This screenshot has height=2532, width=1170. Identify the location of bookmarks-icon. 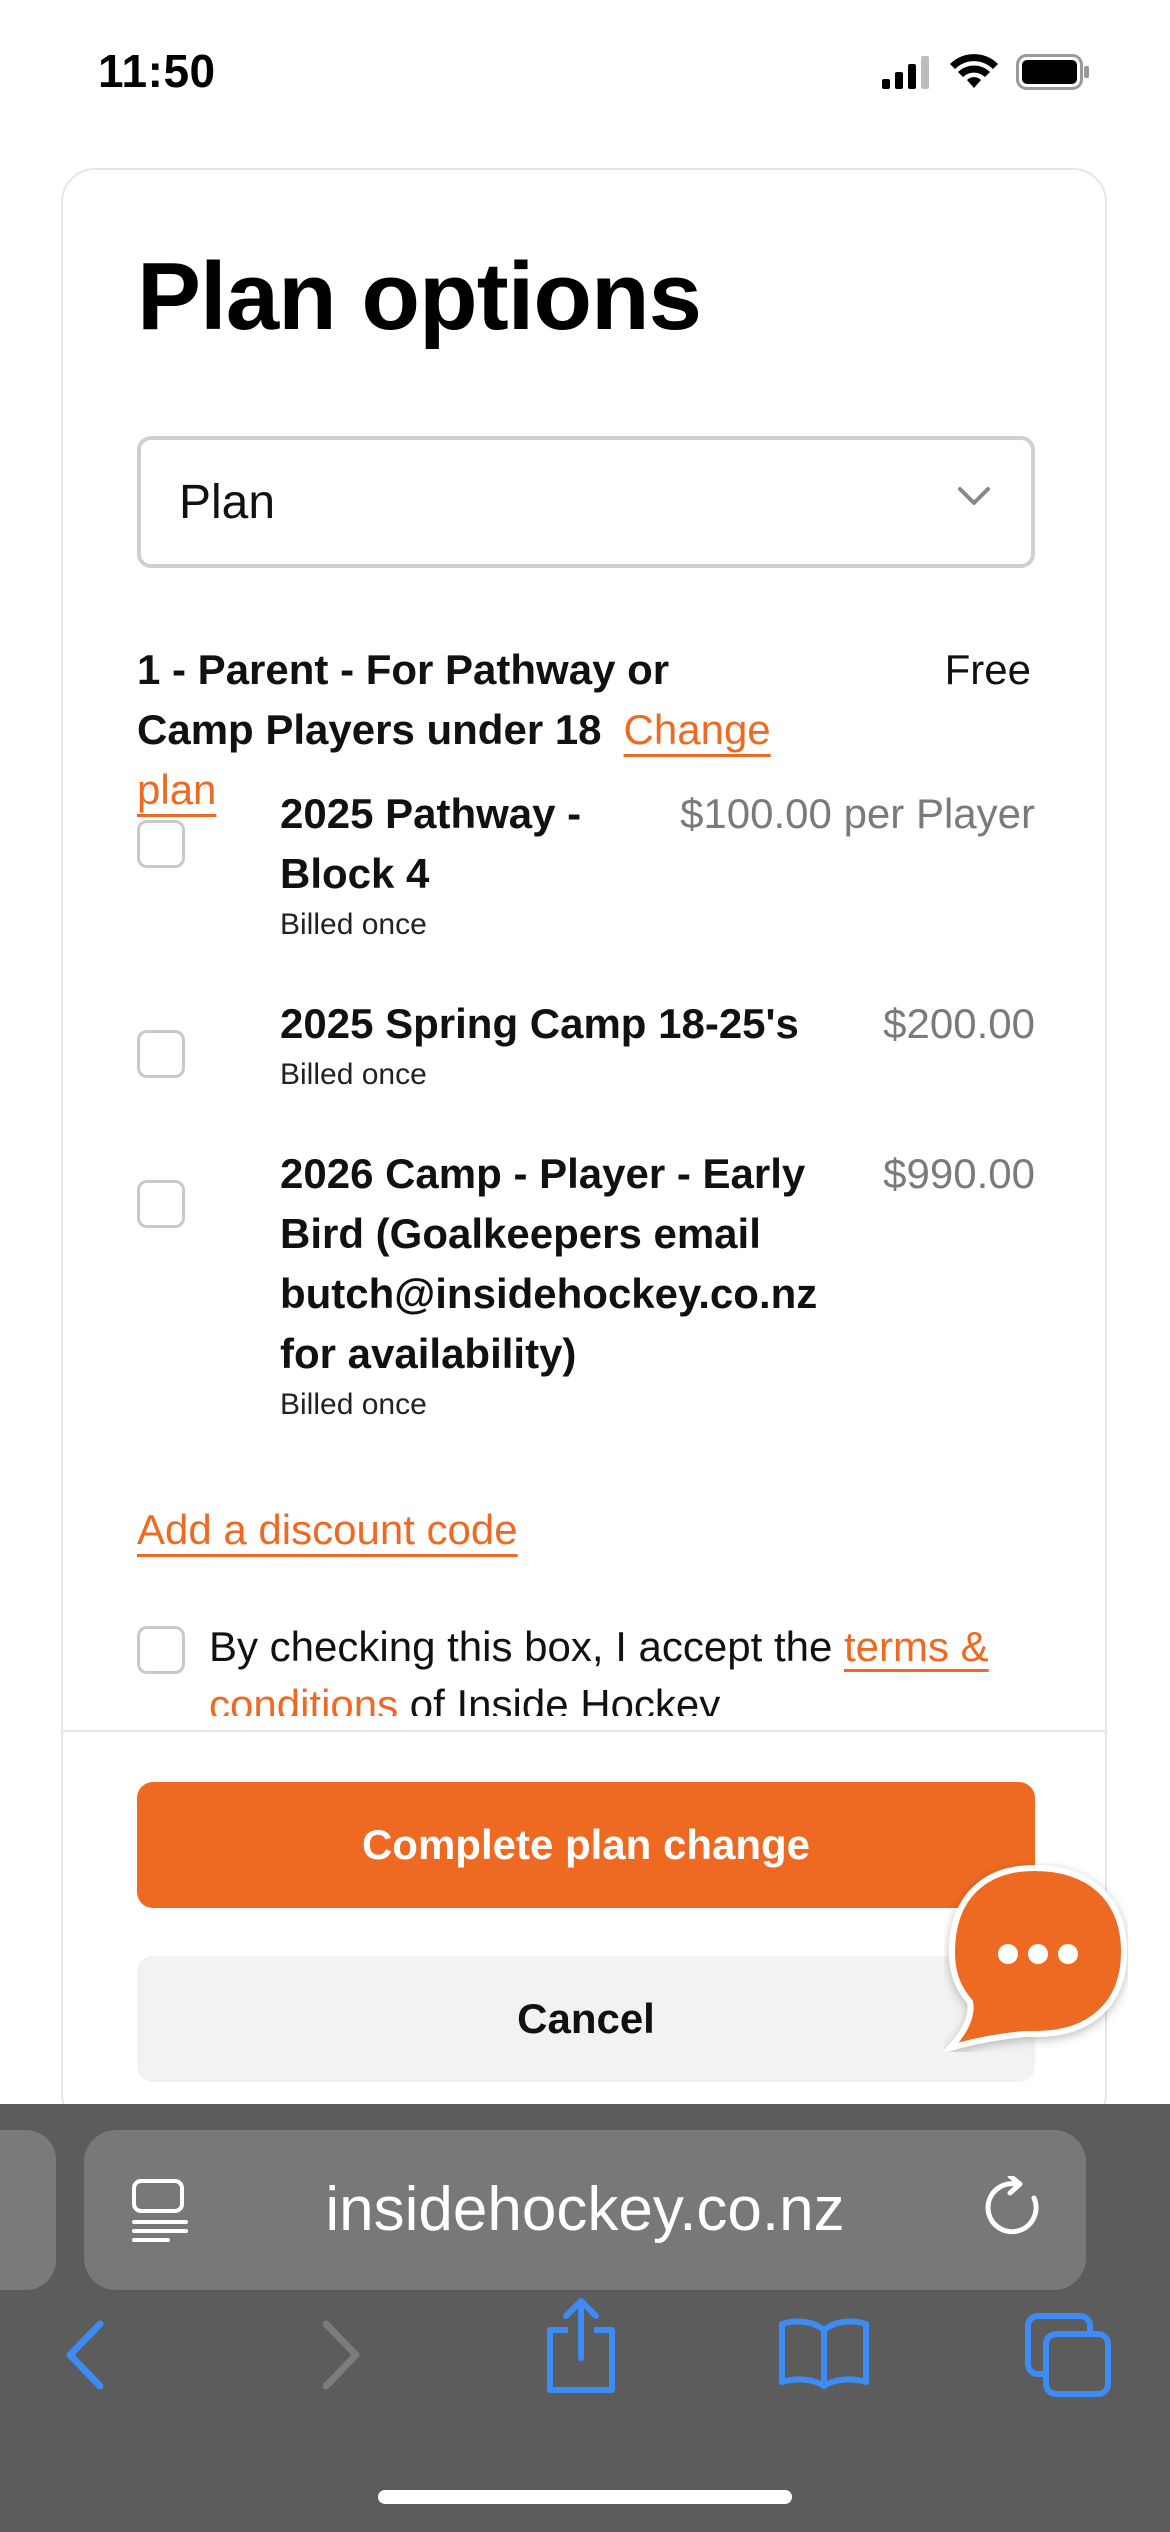
(824, 2353).